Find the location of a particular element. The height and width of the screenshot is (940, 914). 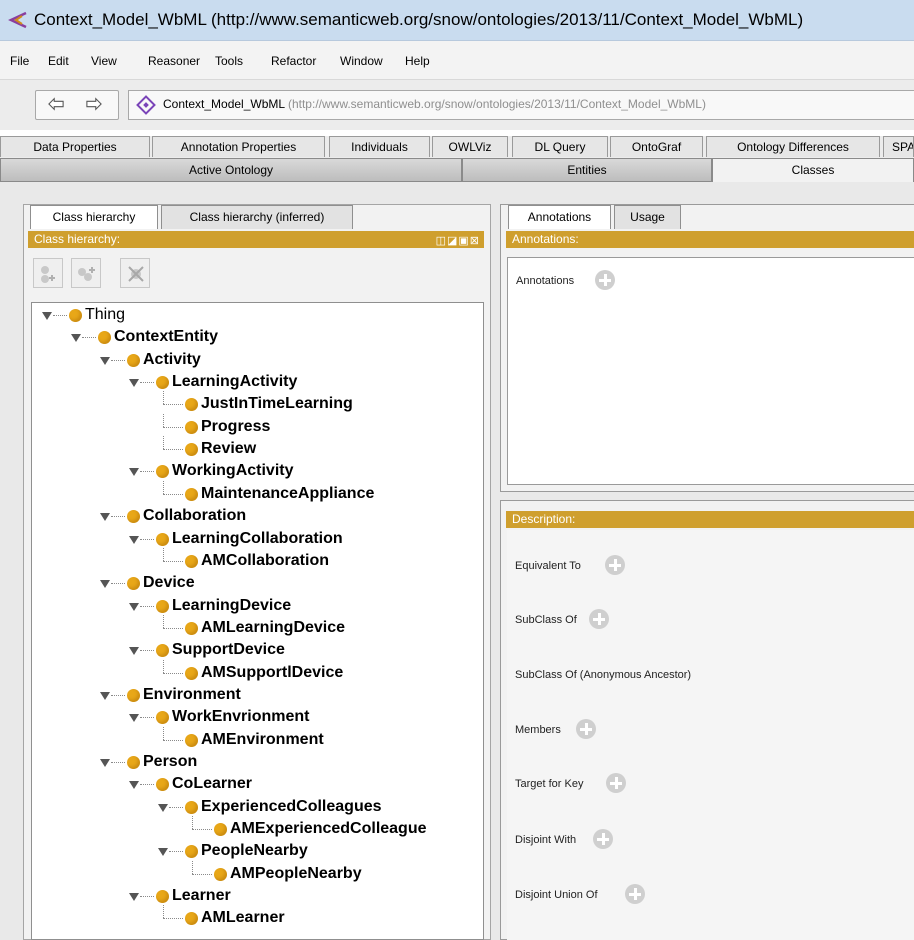

forward-arrow-icon is located at coordinates (94, 104).